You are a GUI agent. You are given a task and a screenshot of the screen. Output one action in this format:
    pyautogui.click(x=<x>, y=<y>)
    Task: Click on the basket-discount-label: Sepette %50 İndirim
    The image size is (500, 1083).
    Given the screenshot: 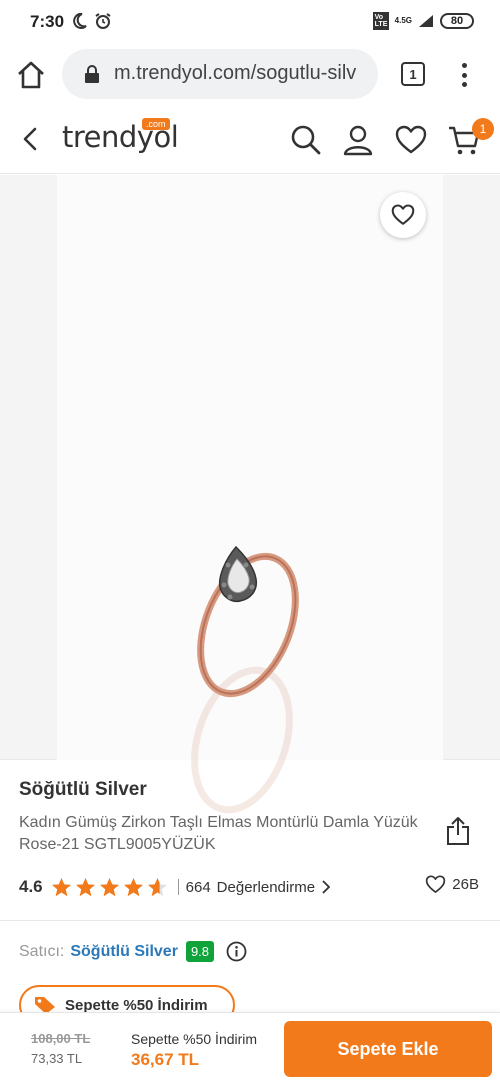 What is the action you would take?
    pyautogui.click(x=194, y=1039)
    